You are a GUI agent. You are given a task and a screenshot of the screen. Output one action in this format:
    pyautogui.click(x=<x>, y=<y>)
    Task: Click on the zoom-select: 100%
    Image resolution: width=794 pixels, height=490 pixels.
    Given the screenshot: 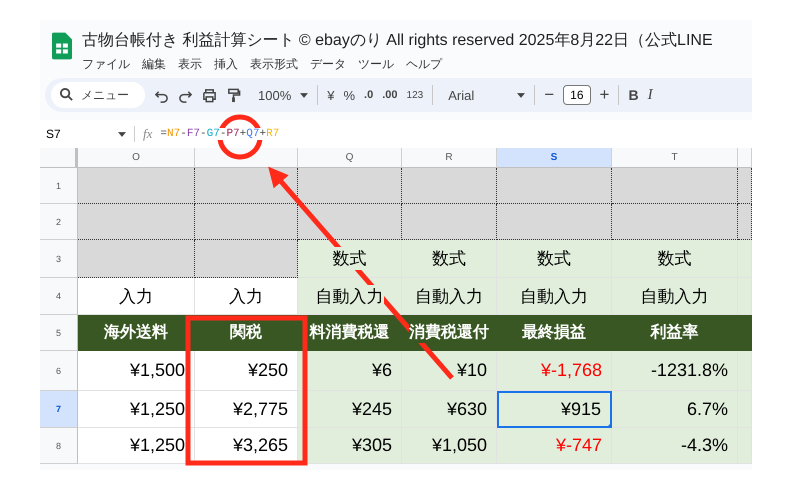 What is the action you would take?
    pyautogui.click(x=275, y=95)
    